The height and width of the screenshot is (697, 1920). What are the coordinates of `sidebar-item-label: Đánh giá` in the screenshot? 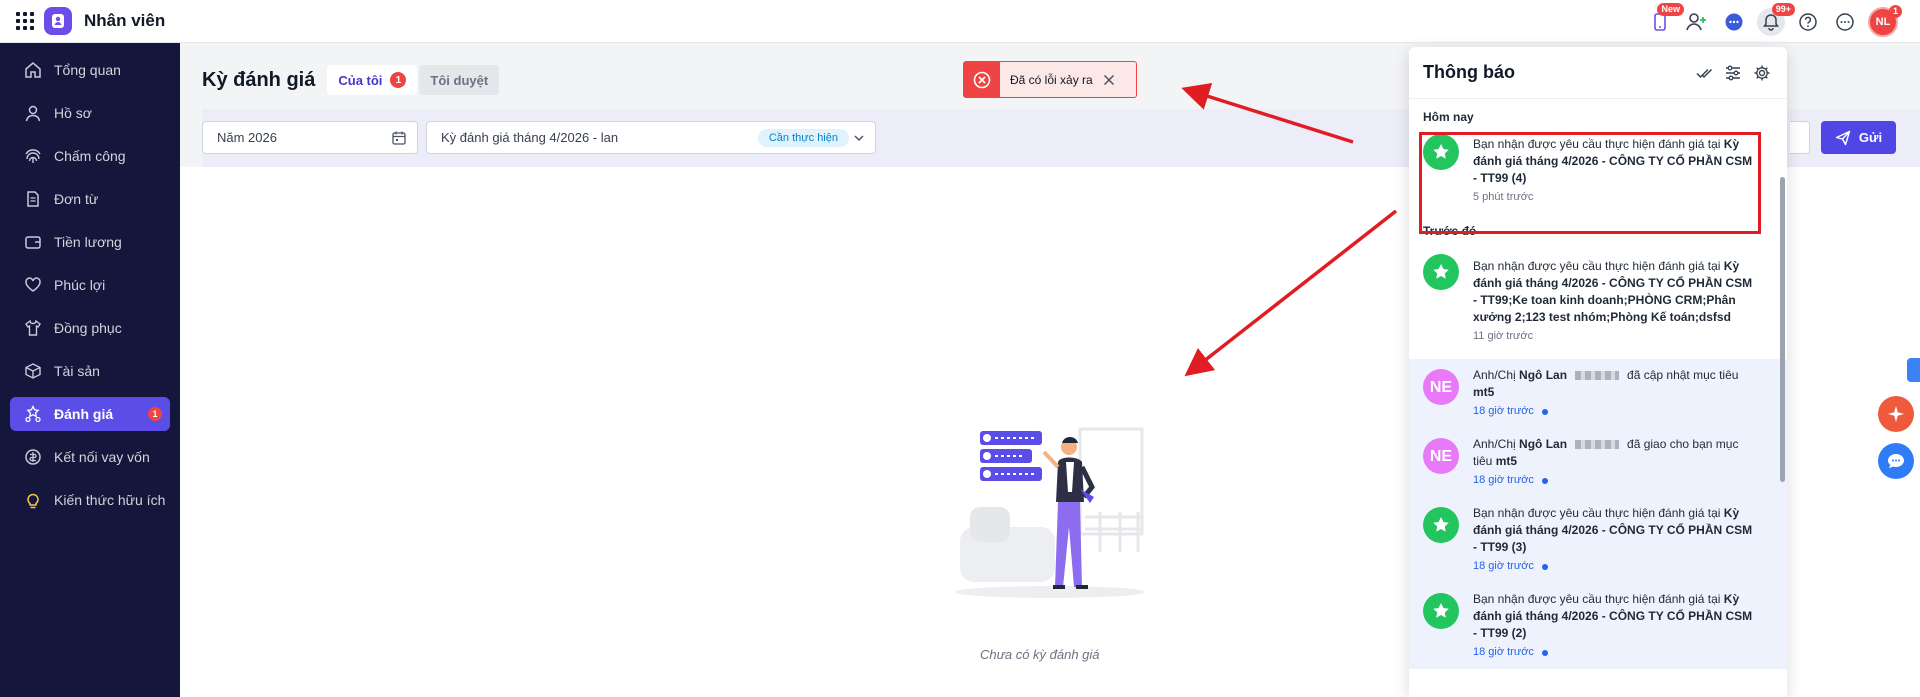 It's located at (84, 414).